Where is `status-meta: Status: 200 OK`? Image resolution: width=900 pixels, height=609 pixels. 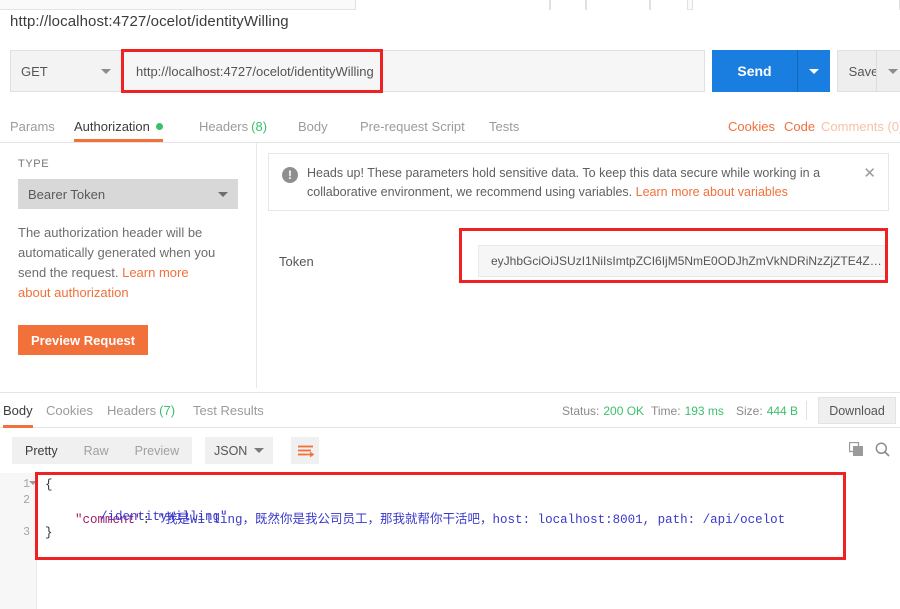
status-meta: Status: 200 OK is located at coordinates (603, 410).